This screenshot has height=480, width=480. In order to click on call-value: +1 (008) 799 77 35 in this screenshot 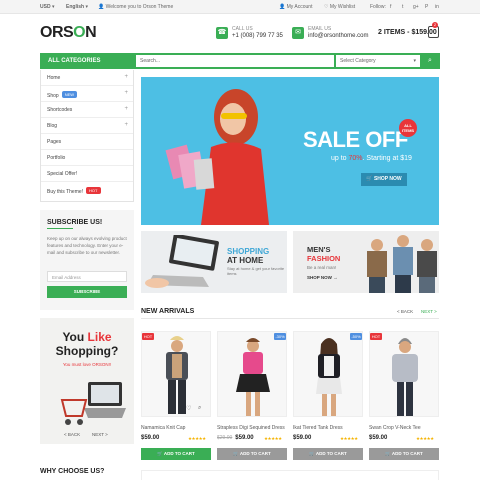, I will do `click(257, 36)`.